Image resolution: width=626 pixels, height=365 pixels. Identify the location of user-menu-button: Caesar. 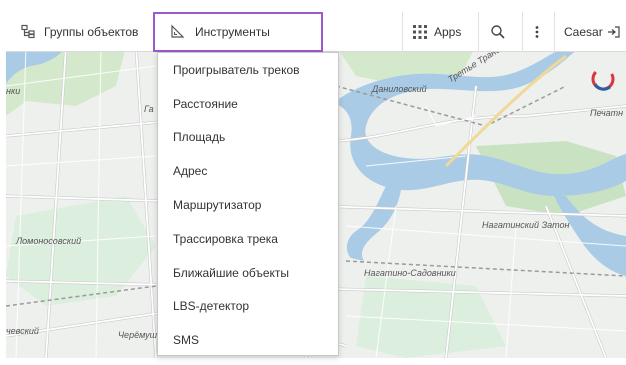
(592, 32).